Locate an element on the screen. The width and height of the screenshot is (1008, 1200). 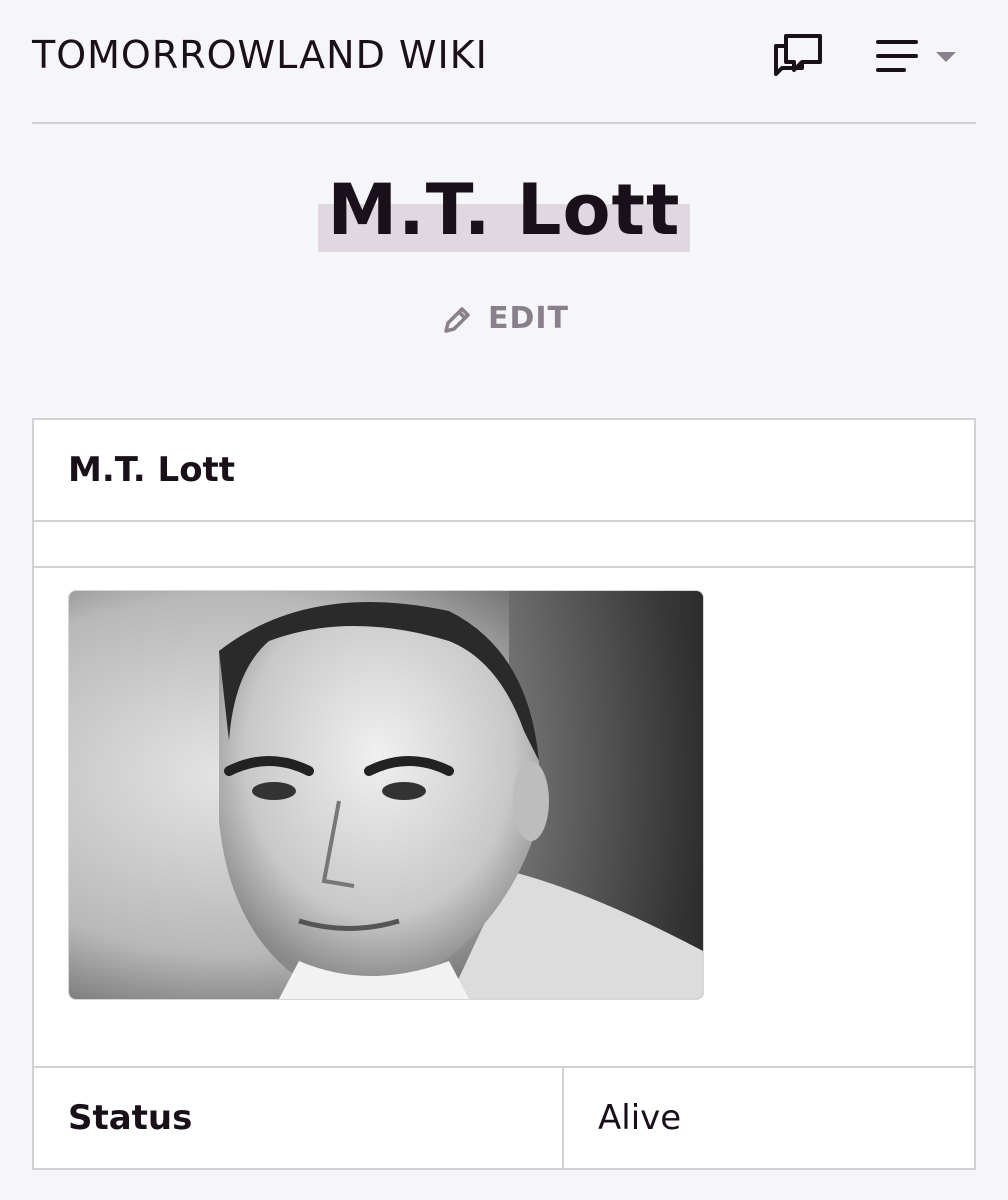
edit-label: EDIT is located at coordinates (529, 318).